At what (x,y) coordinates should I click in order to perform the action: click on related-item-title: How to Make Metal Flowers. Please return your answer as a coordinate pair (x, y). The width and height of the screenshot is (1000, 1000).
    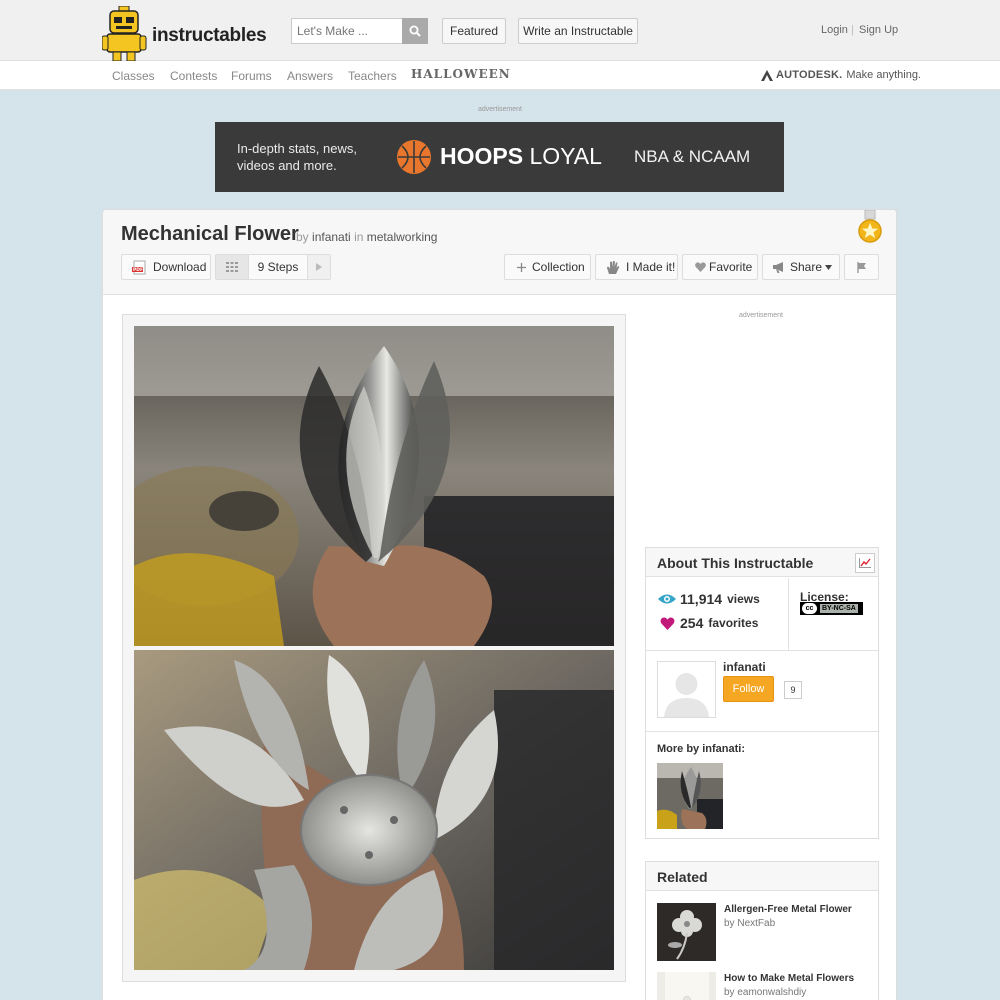
    Looking at the image, I should click on (799, 978).